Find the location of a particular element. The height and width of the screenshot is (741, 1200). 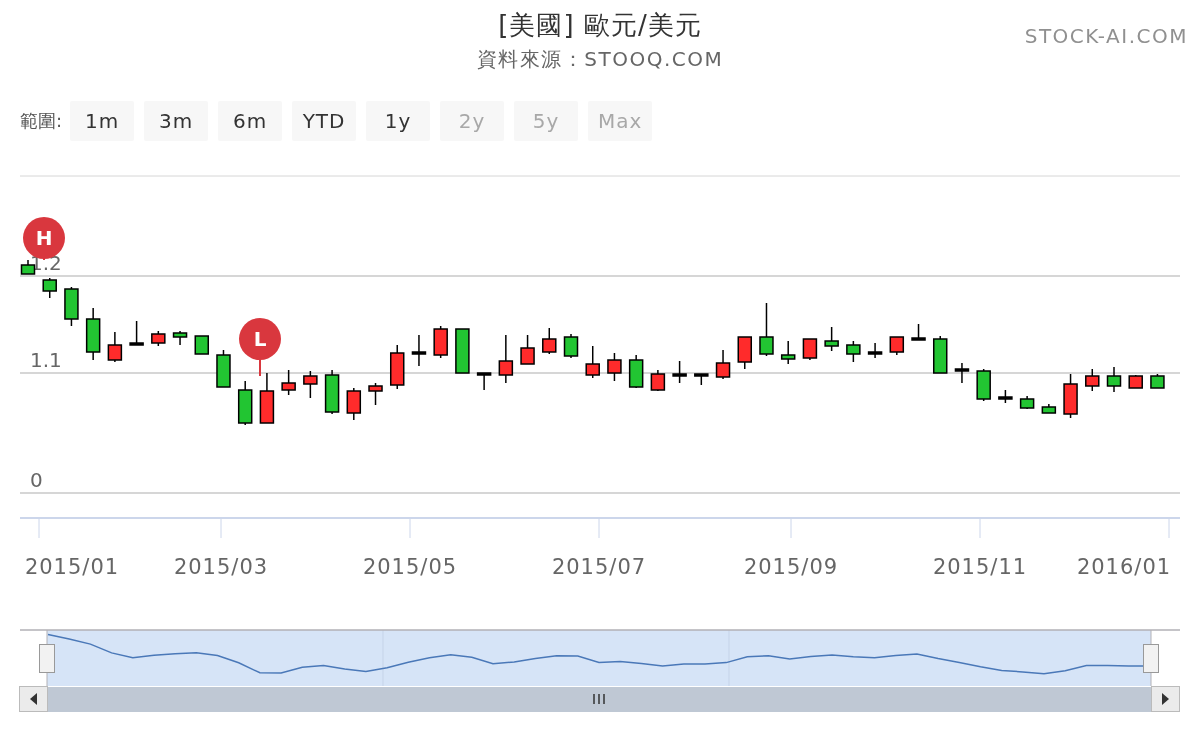

axis-label: 0 is located at coordinates (36, 480).